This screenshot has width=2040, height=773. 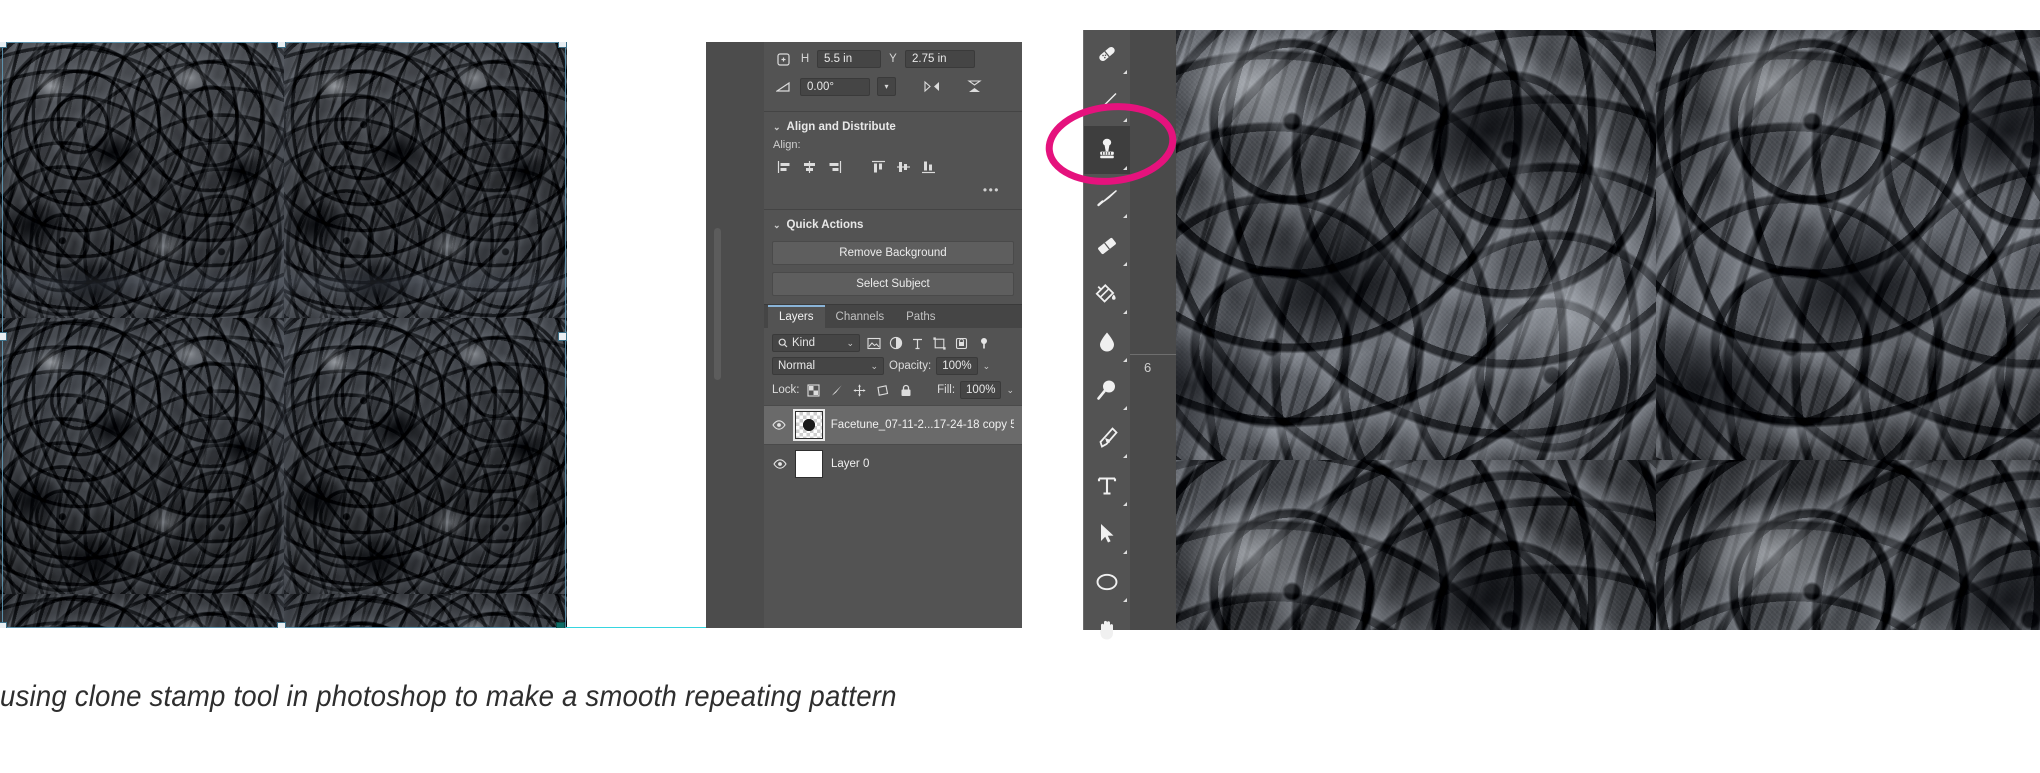 I want to click on pen-tool, so click(x=1107, y=438).